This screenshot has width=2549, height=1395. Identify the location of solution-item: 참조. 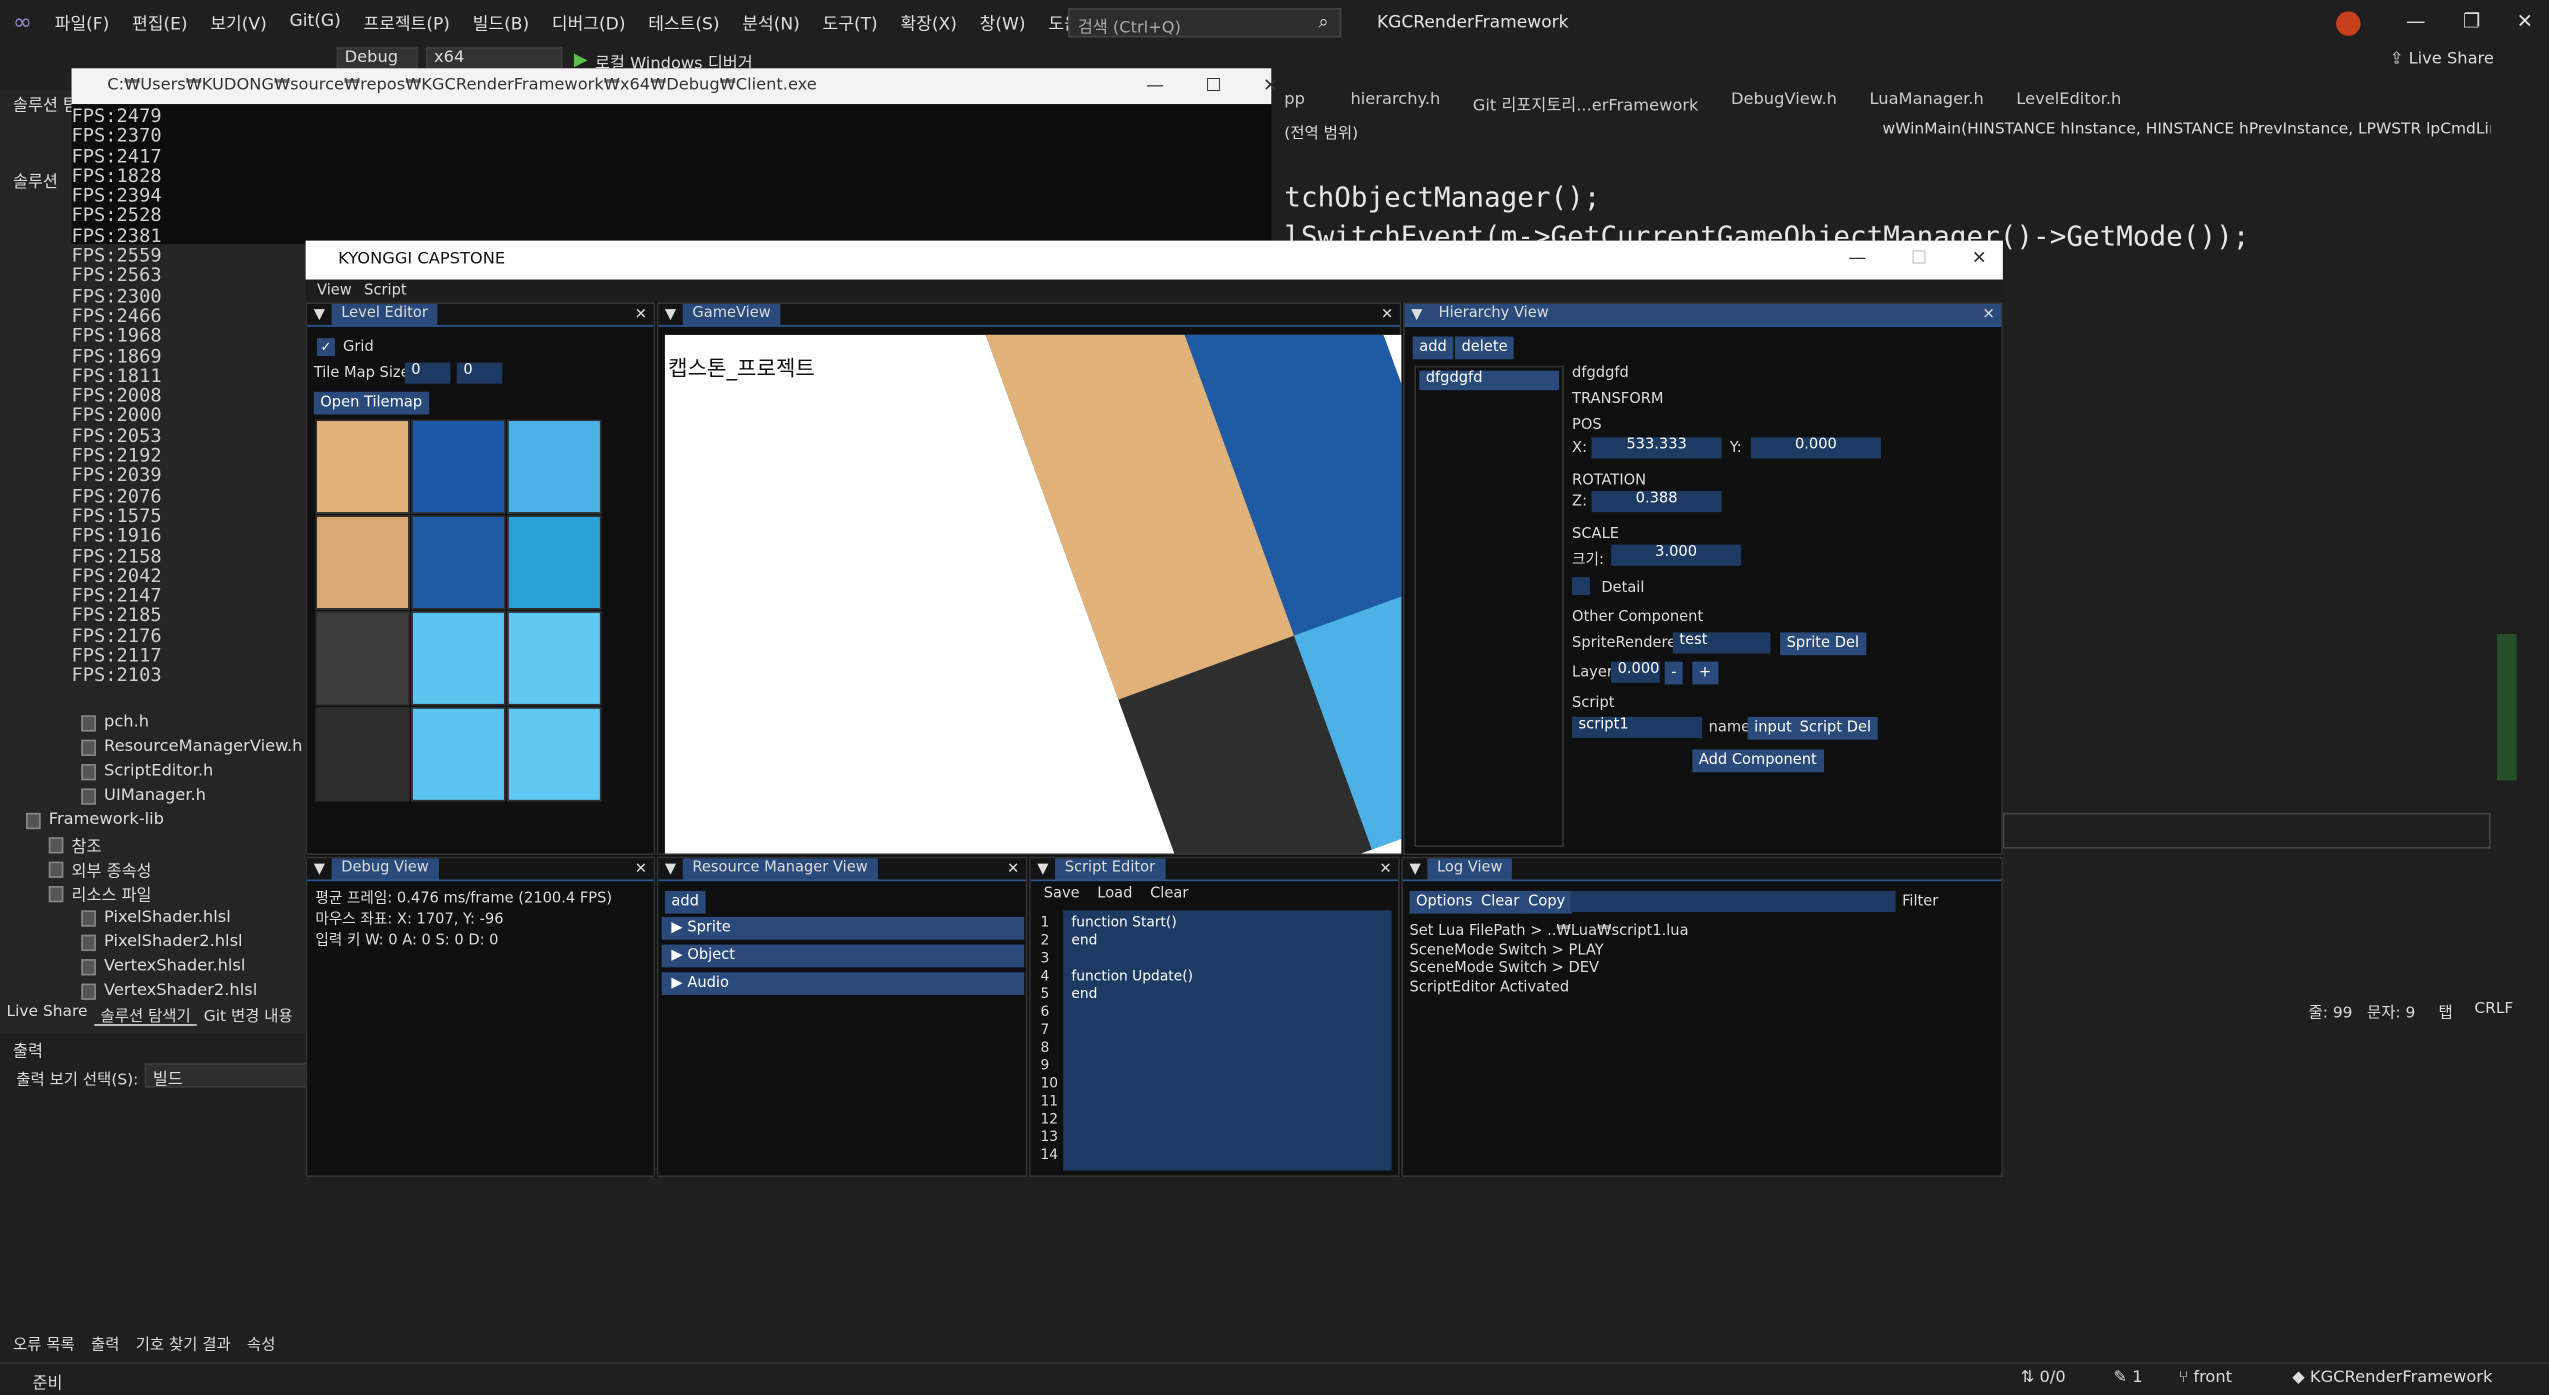
(154, 844).